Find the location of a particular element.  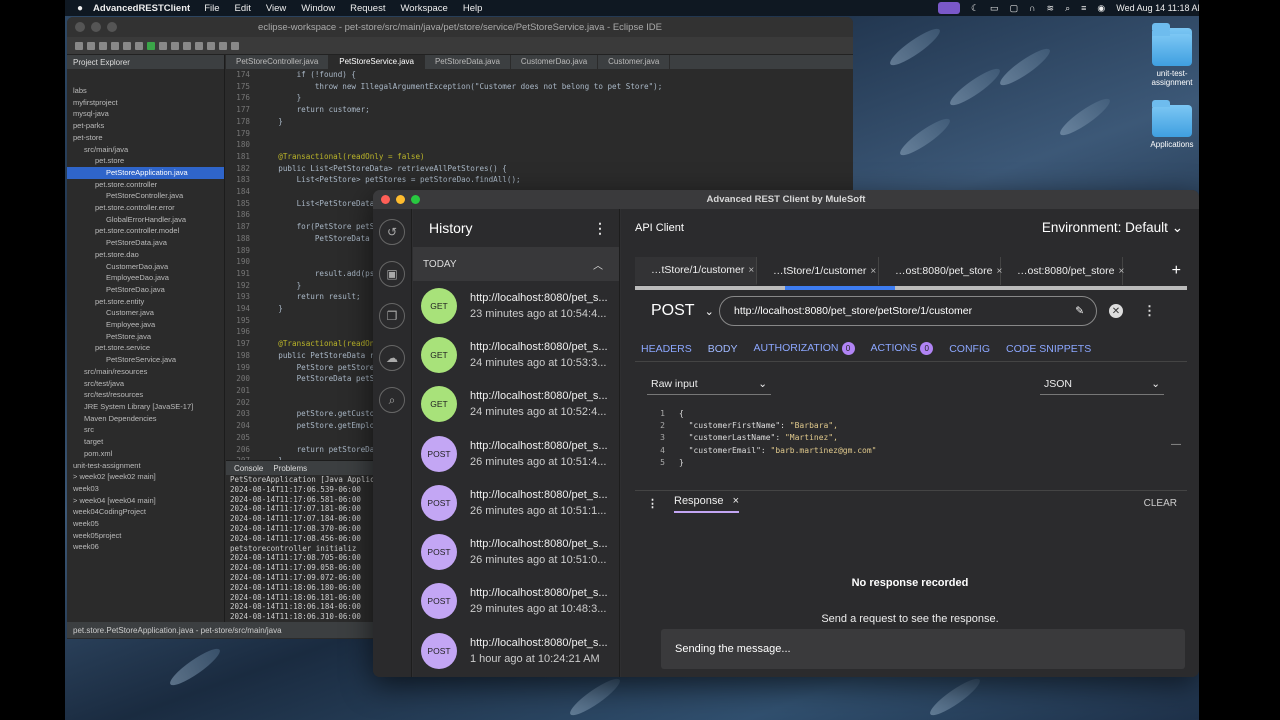

tab-petstoreservice: PetStoreService.java is located at coordinates (377, 62).